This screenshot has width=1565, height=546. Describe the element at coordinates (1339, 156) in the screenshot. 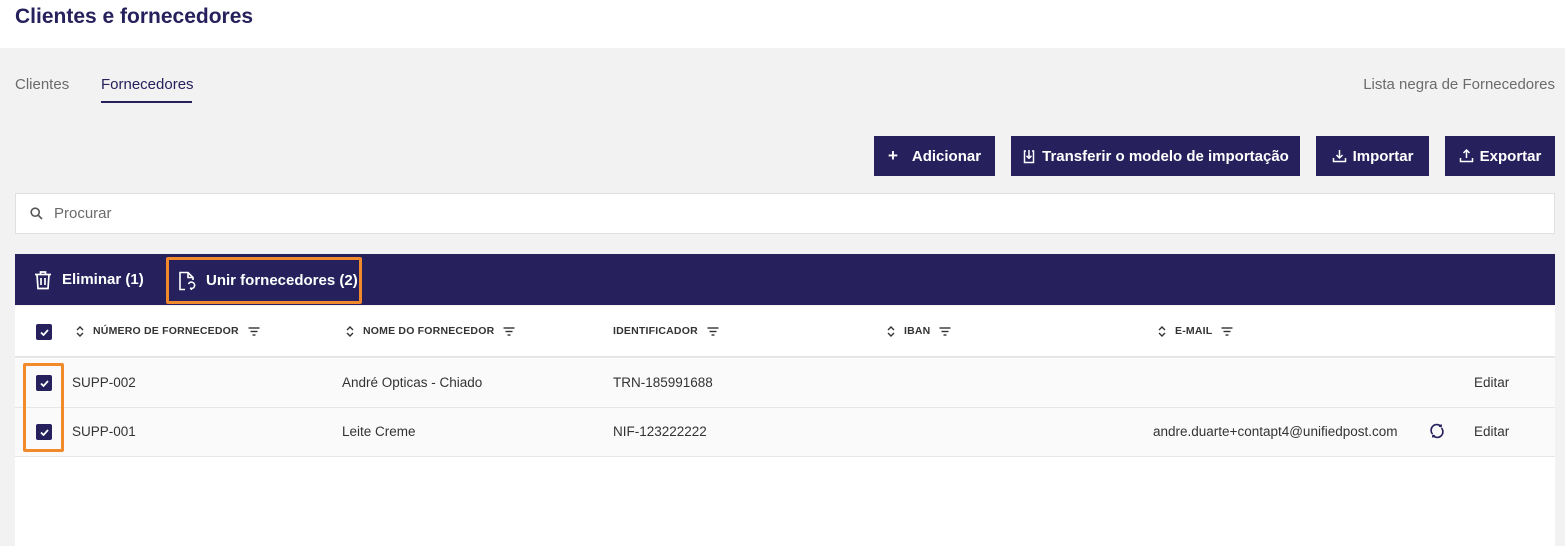

I see `download-icon` at that location.